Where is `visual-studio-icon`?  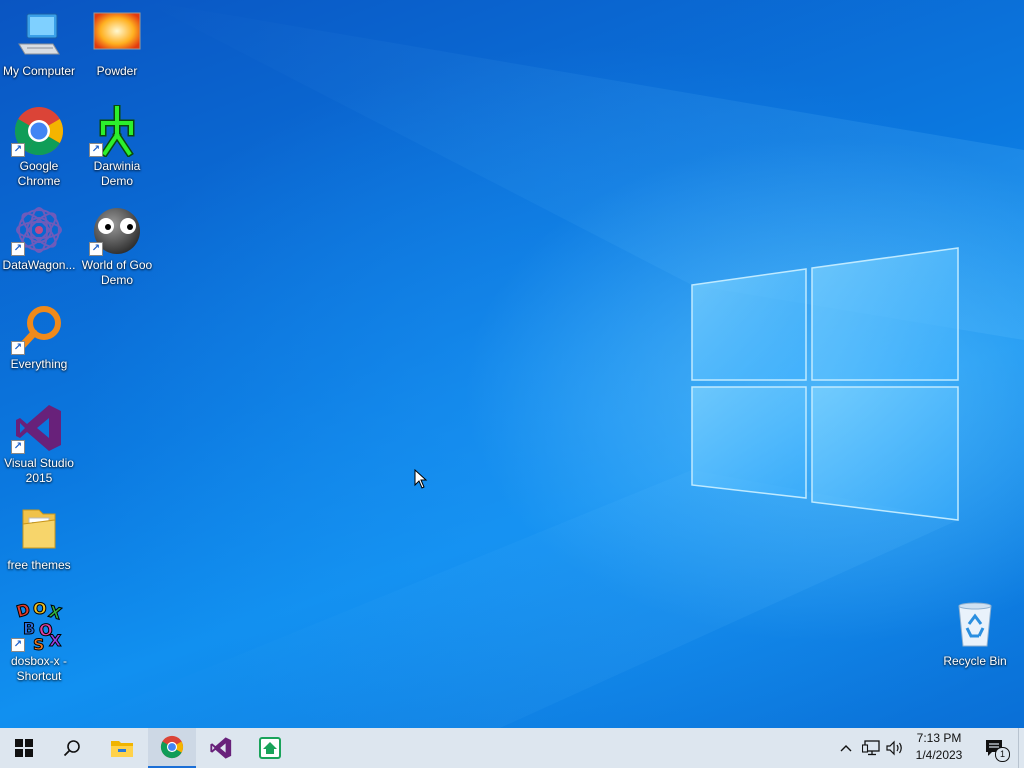
visual-studio-icon is located at coordinates (221, 748).